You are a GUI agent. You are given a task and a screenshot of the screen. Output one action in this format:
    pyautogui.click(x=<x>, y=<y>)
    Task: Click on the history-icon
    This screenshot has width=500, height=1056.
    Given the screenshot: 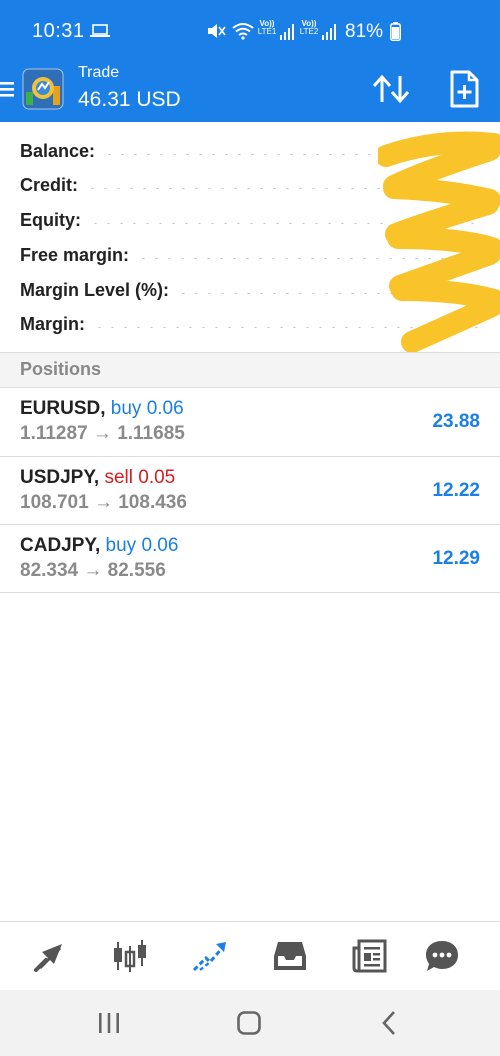 What is the action you would take?
    pyautogui.click(x=290, y=956)
    